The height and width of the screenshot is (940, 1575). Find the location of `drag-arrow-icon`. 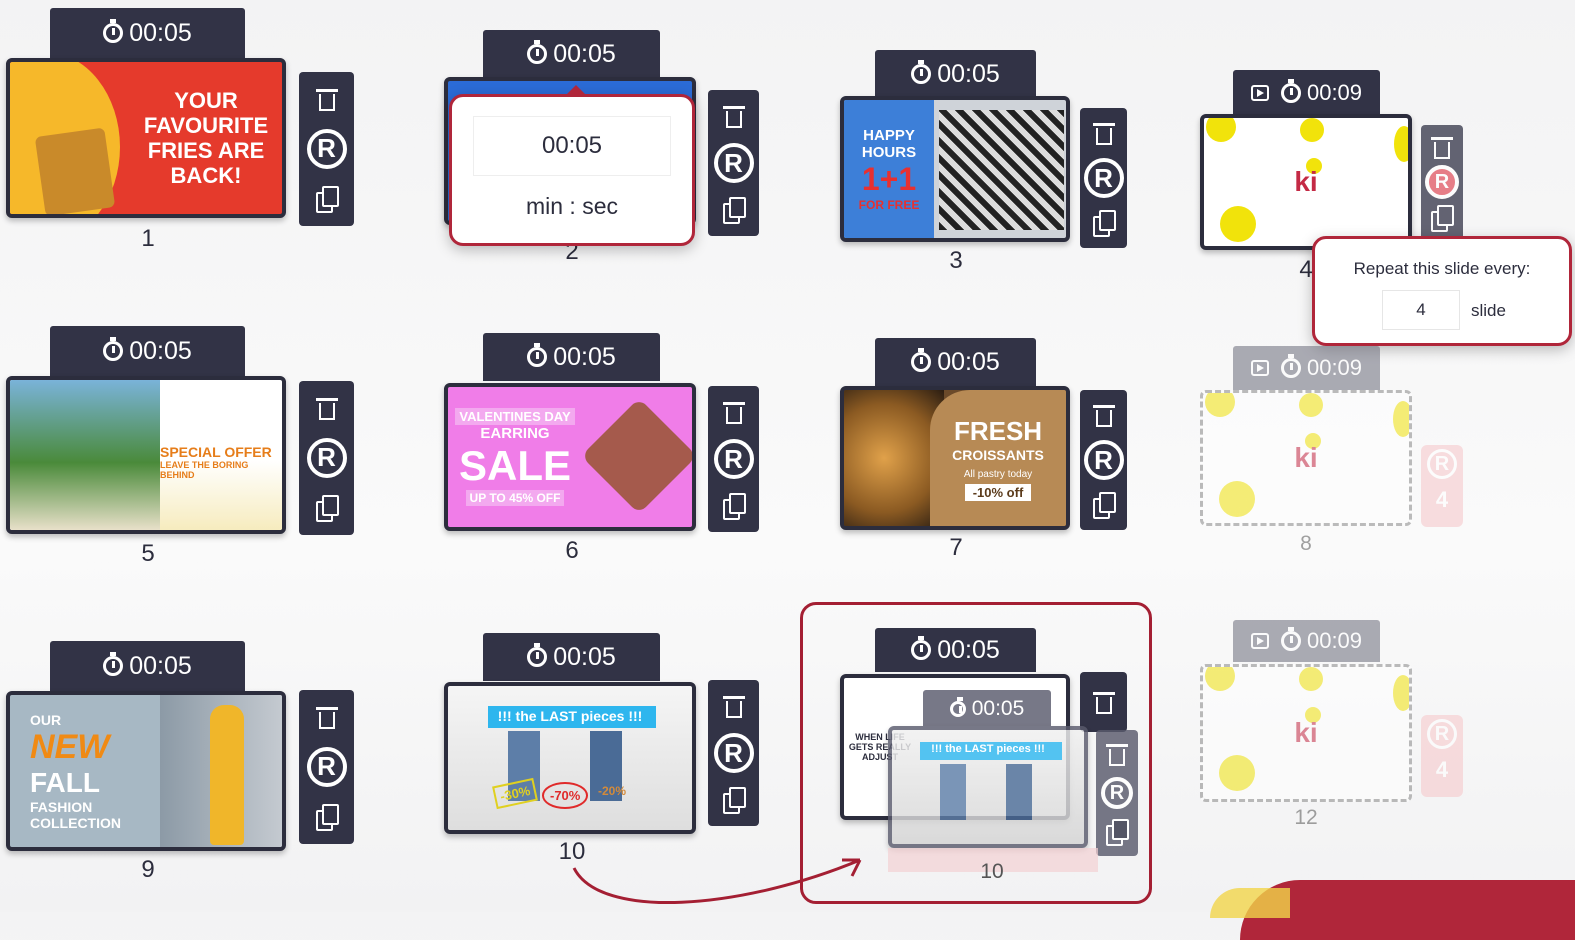

drag-arrow-icon is located at coordinates (717, 881).